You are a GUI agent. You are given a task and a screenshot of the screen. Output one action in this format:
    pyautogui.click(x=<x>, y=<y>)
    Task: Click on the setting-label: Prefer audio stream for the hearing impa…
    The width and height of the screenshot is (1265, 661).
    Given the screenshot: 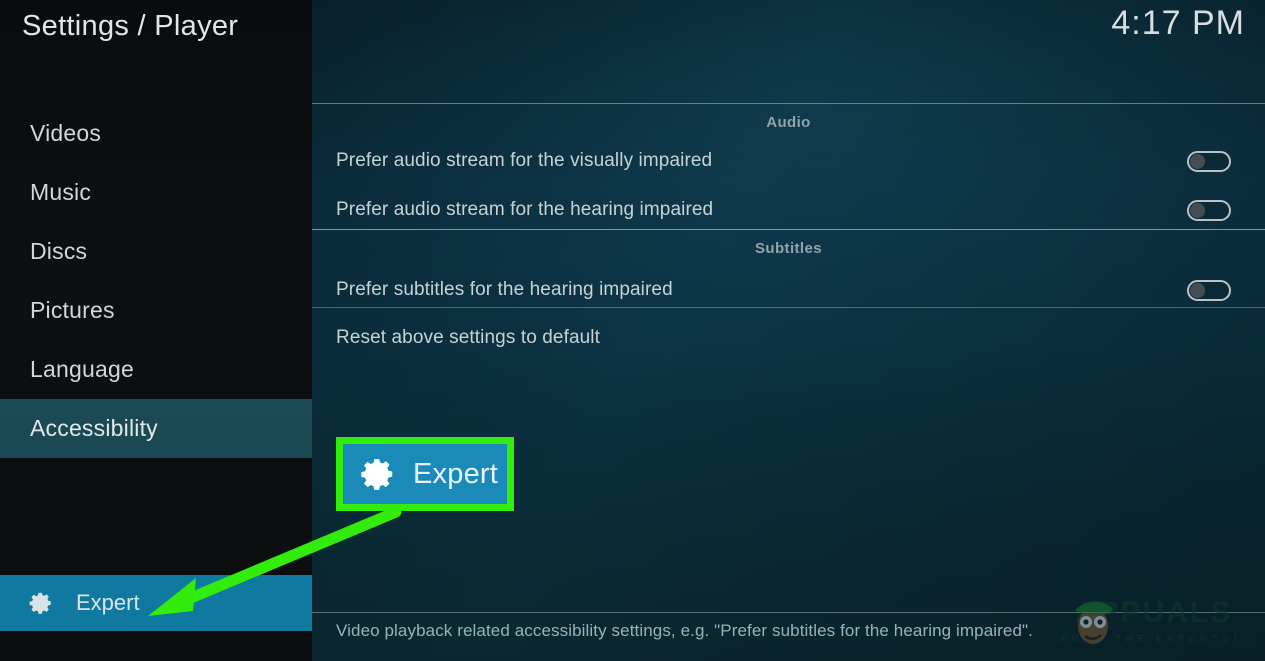 What is the action you would take?
    pyautogui.click(x=525, y=209)
    